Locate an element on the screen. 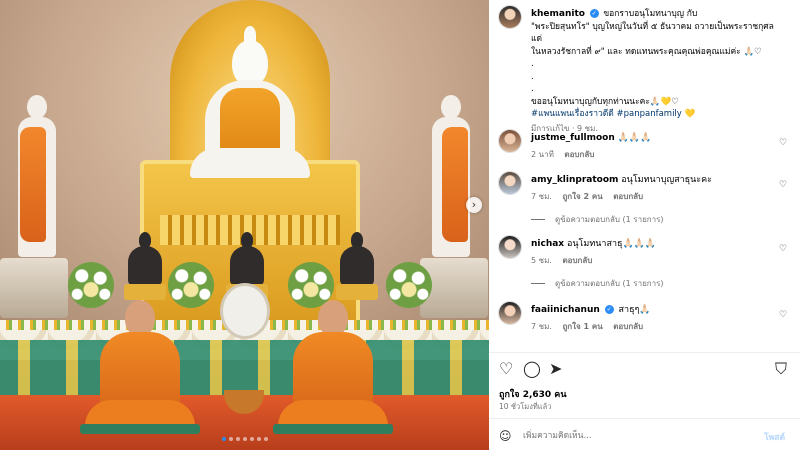  comment-text: อนุโมทนาสาธุ🙏🏻🙏🏻🙏🏻 is located at coordinates (612, 244).